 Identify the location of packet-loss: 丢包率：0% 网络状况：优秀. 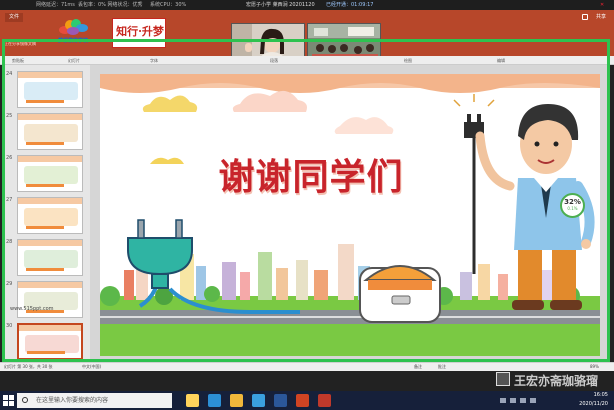
(110, 5).